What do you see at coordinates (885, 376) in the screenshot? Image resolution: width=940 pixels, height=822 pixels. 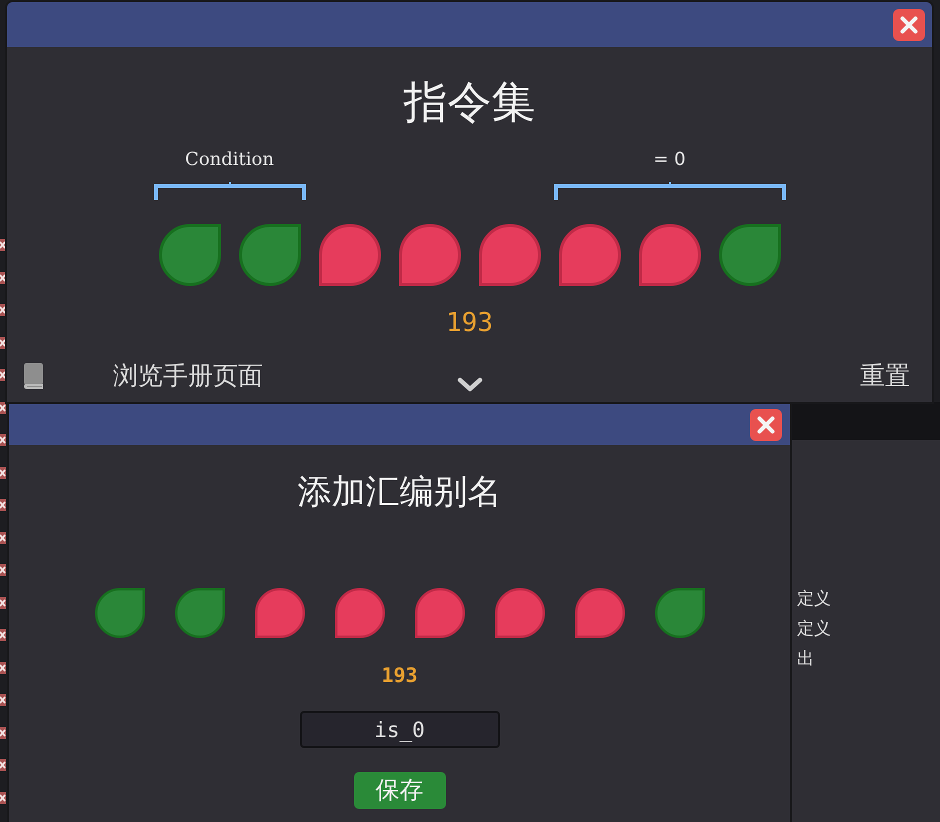 I see `reset-button: 重置` at bounding box center [885, 376].